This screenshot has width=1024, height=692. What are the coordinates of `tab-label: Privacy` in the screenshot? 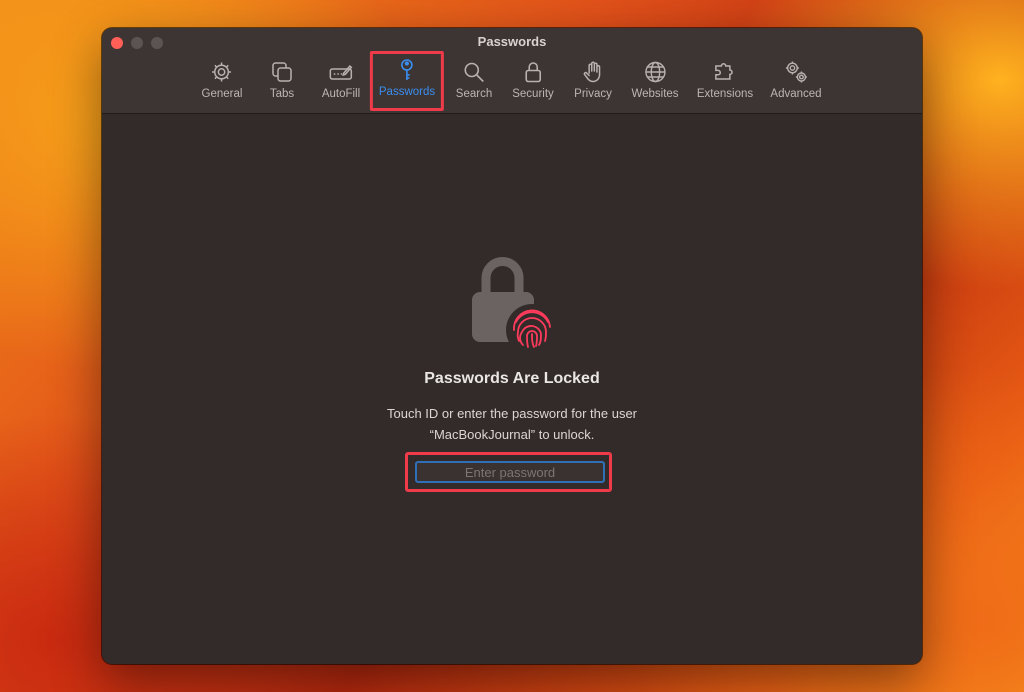 It's located at (593, 94).